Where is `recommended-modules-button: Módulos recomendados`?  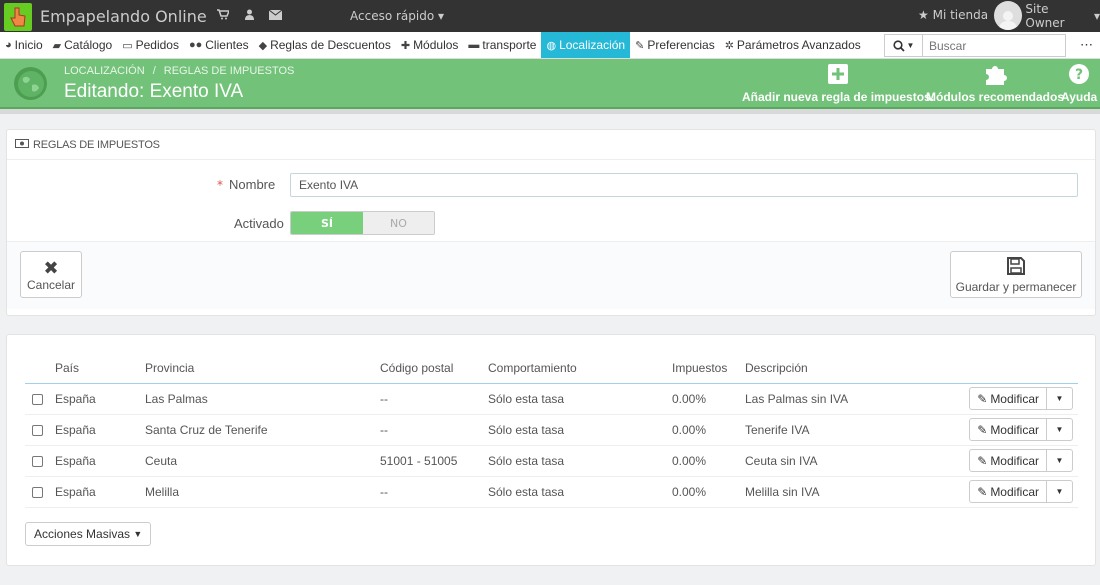 recommended-modules-button: Módulos recomendados is located at coordinates (995, 83).